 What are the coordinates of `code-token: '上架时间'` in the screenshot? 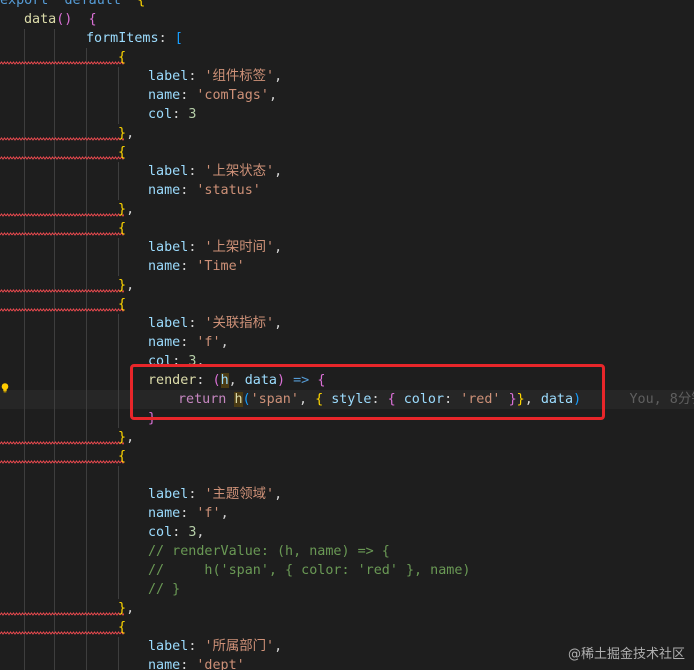 It's located at (239, 247).